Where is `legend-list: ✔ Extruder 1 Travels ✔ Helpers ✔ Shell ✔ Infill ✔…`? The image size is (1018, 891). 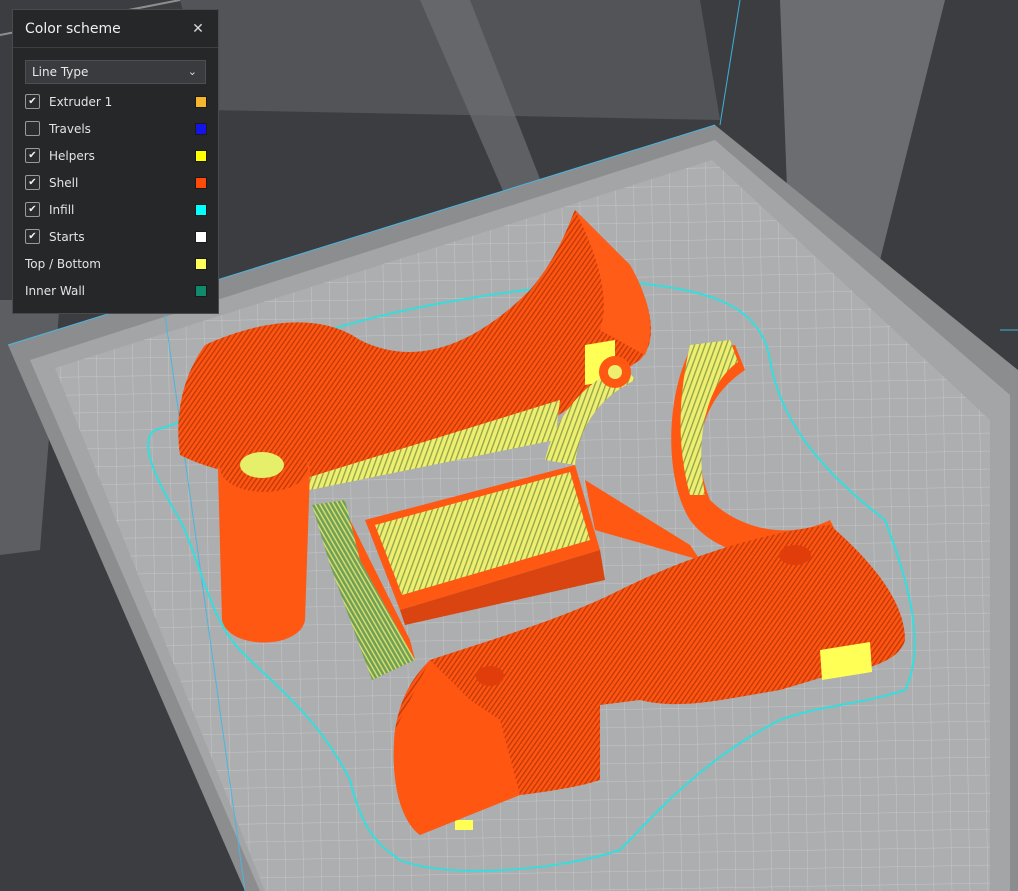 legend-list: ✔ Extruder 1 Travels ✔ Helpers ✔ Shell ✔ Infill ✔… is located at coordinates (115, 196).